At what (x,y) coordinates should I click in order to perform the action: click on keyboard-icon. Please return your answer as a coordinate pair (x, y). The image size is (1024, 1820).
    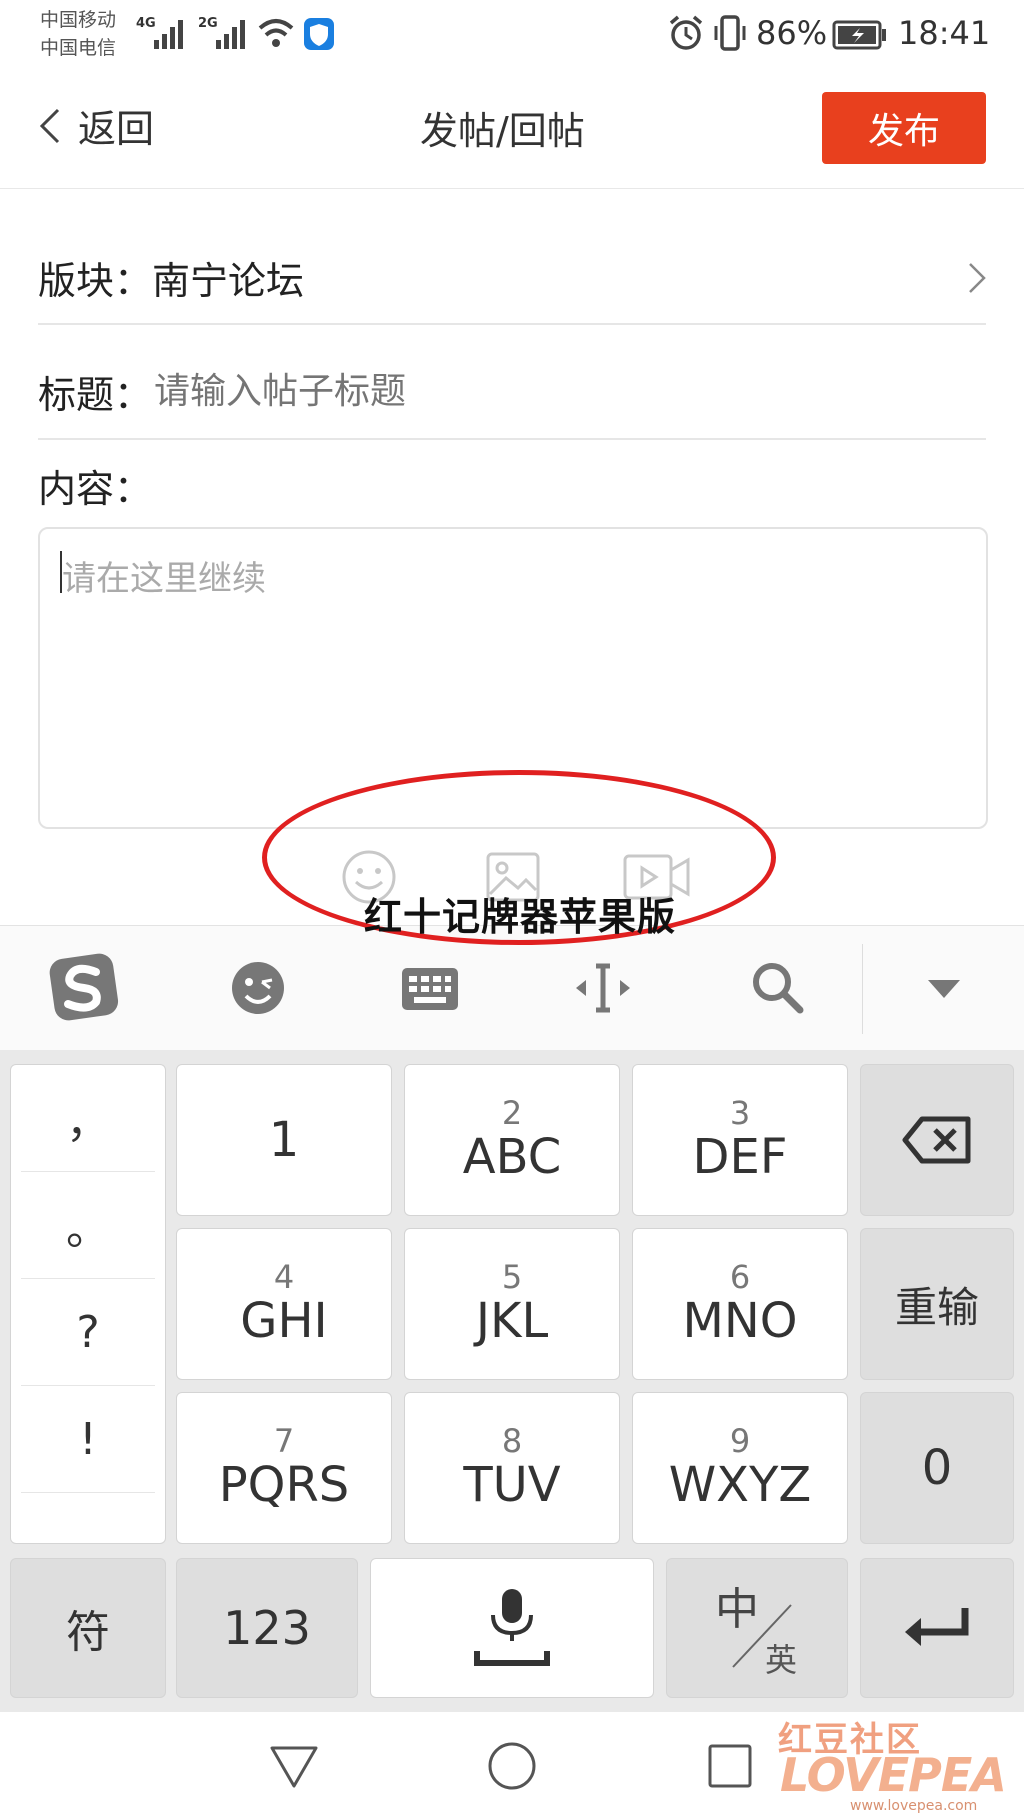
    Looking at the image, I should click on (430, 989).